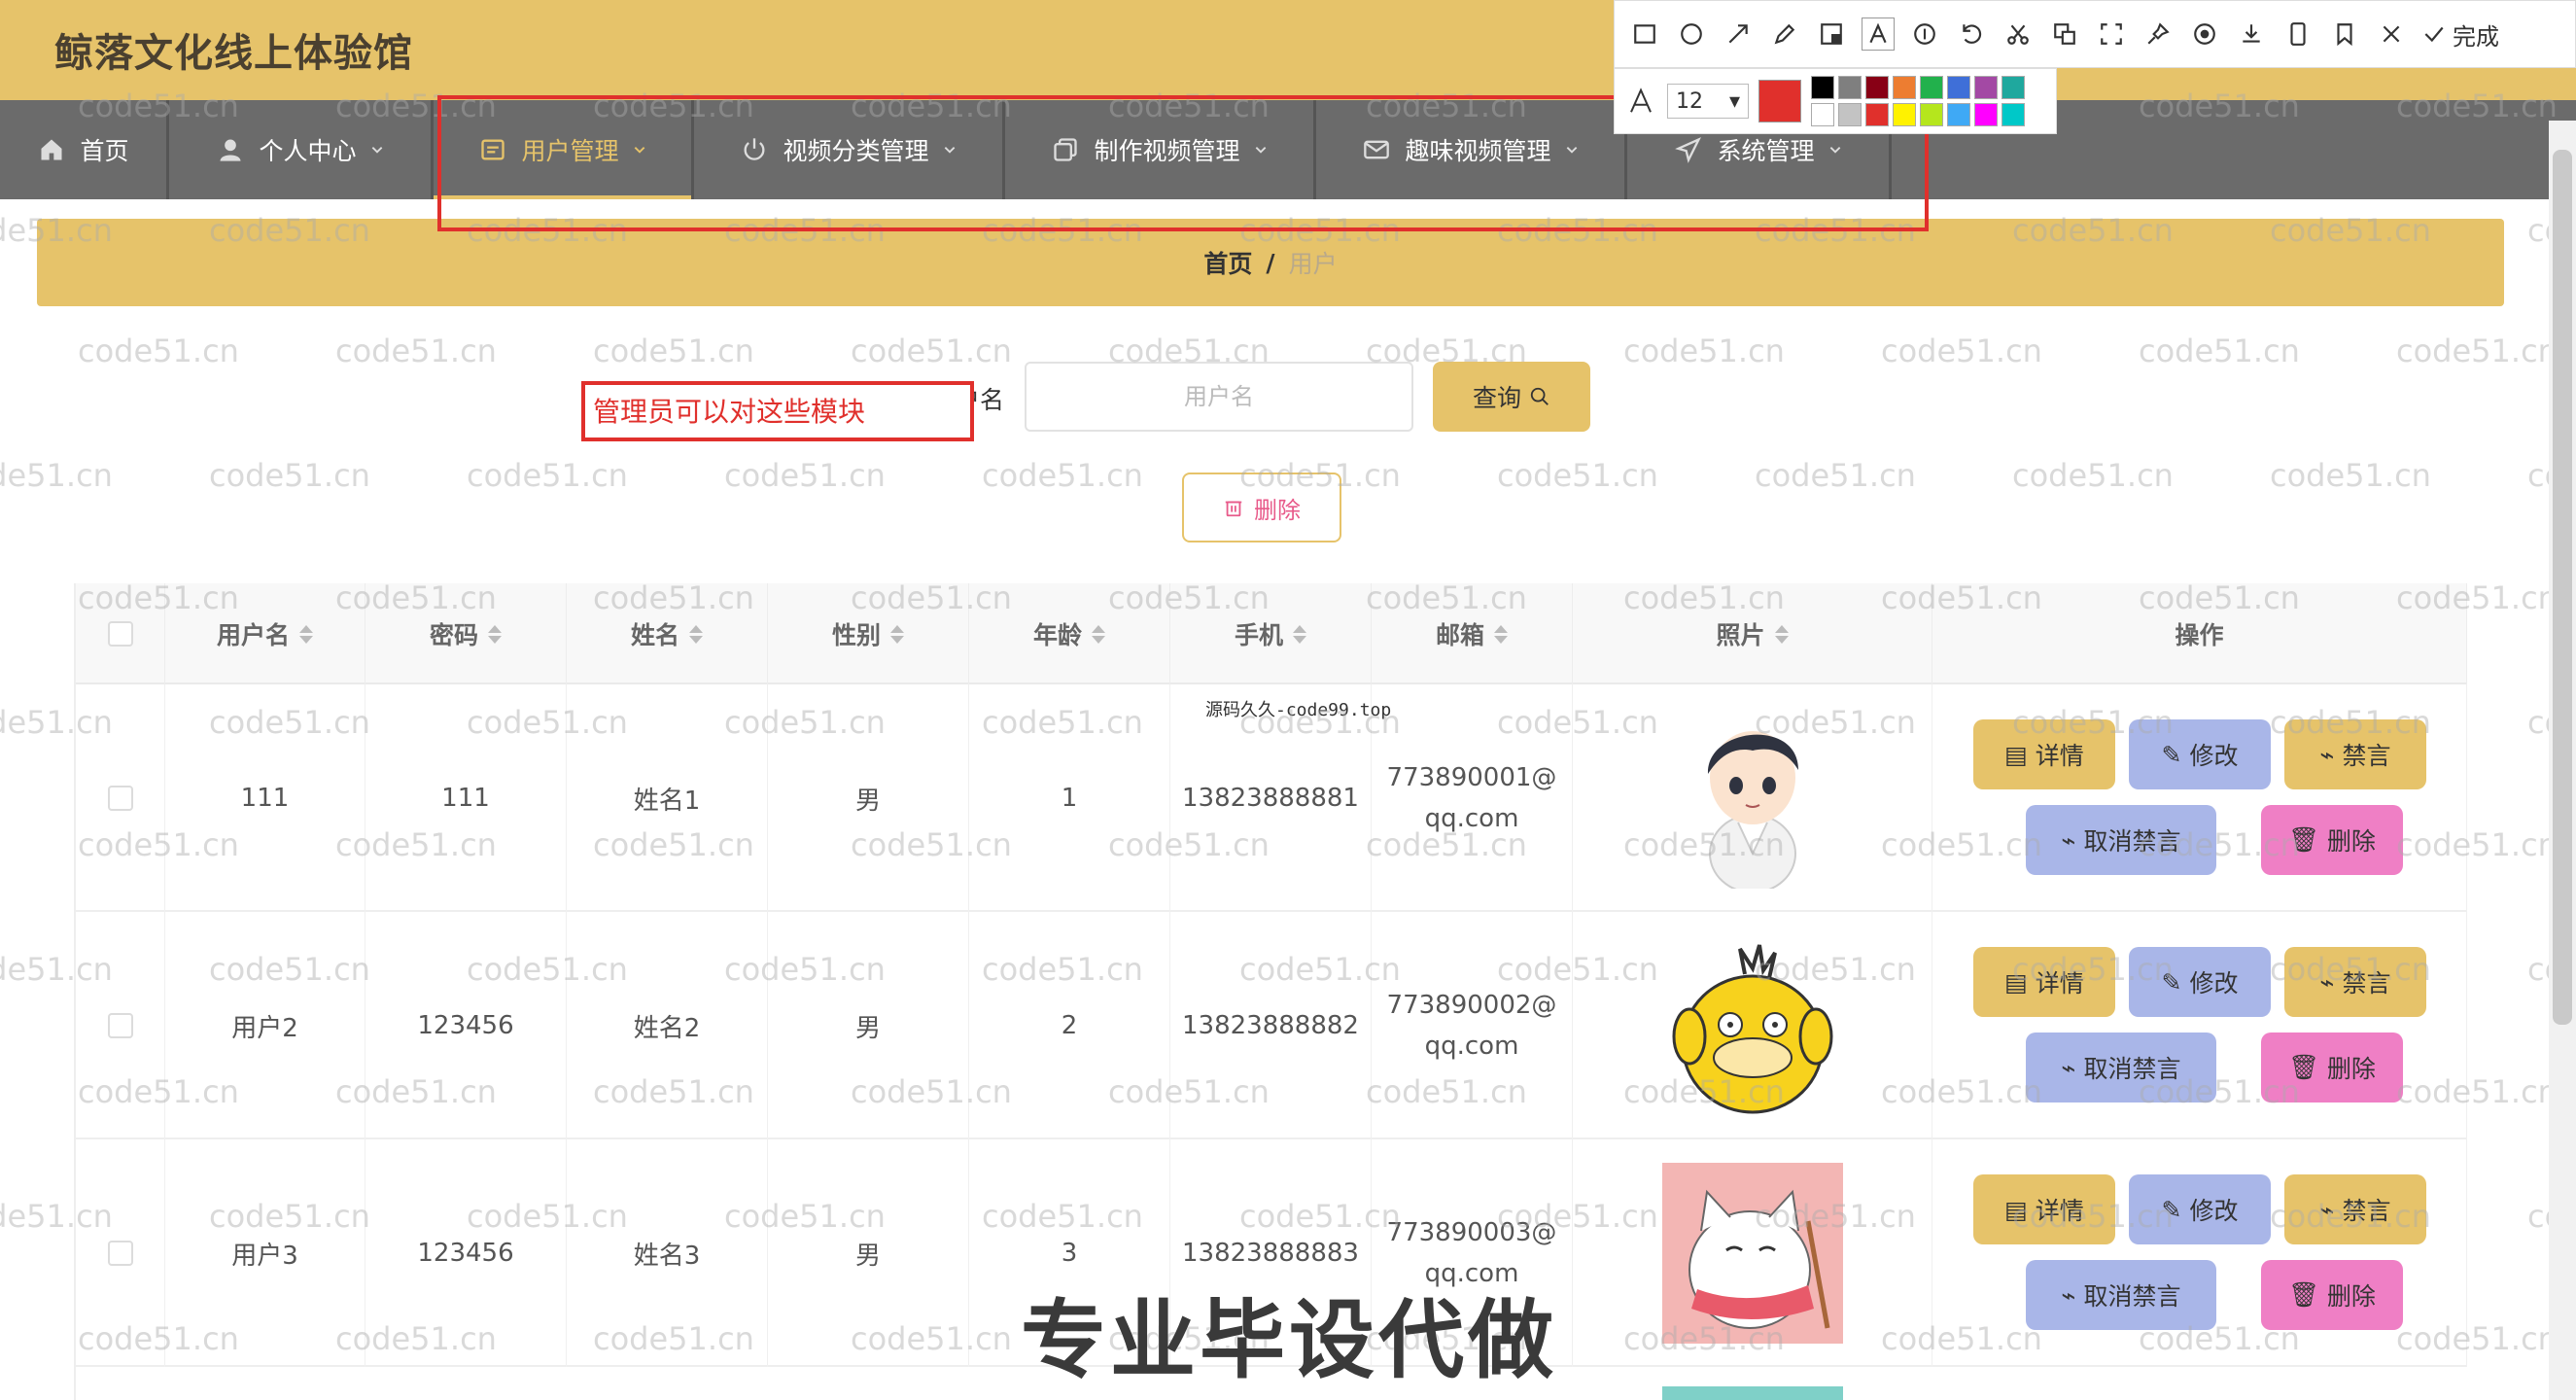  I want to click on col-header-age: 年龄, so click(1069, 633).